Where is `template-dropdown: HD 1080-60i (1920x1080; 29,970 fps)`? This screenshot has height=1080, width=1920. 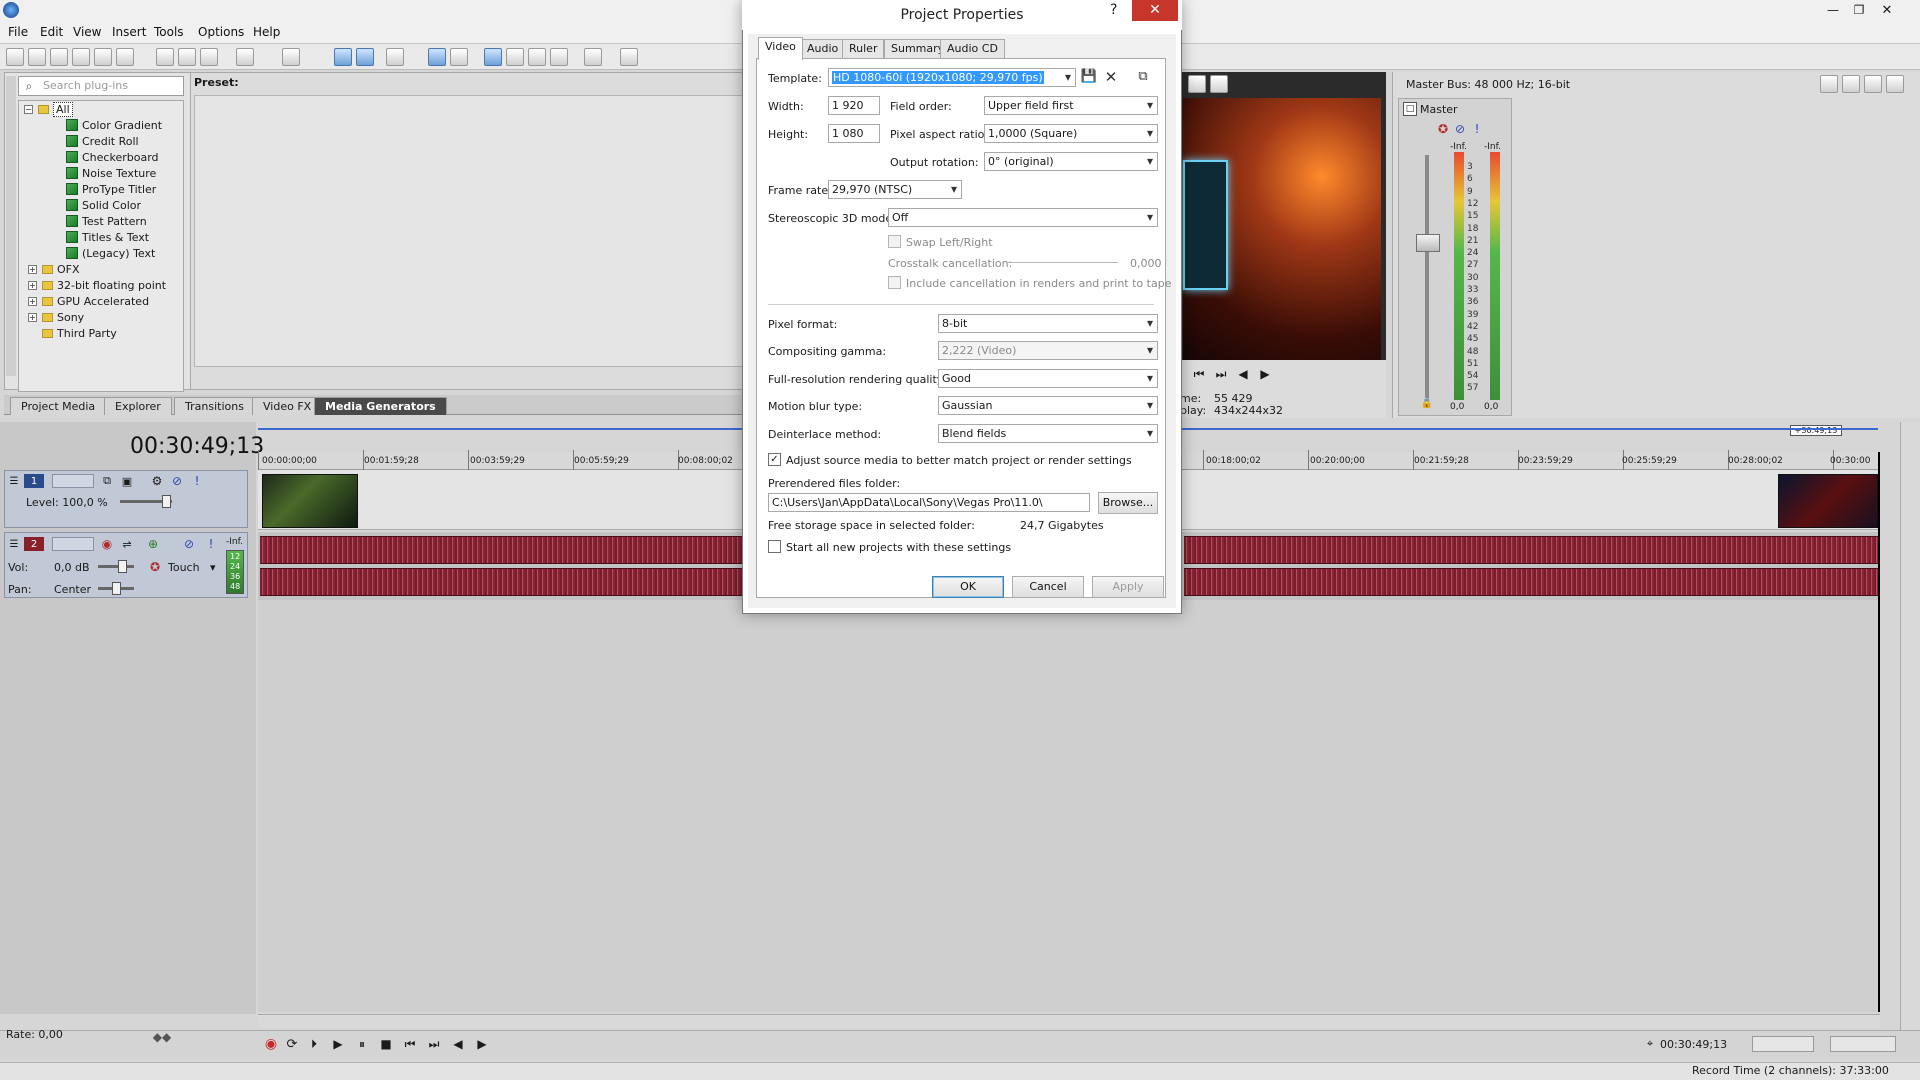 template-dropdown: HD 1080-60i (1920x1080; 29,970 fps) is located at coordinates (952, 77).